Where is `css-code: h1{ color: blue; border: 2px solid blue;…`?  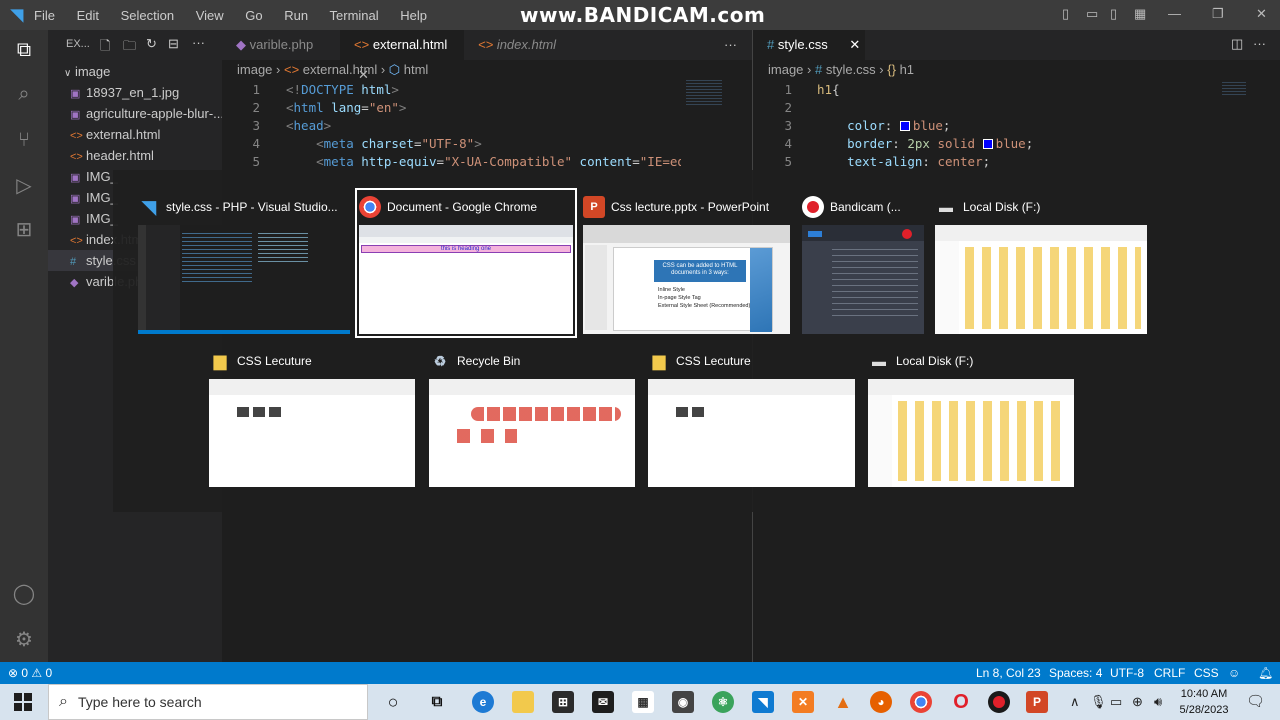
css-code: h1{ color: blue; border: 2px solid blue;… is located at coordinates (1017, 126).